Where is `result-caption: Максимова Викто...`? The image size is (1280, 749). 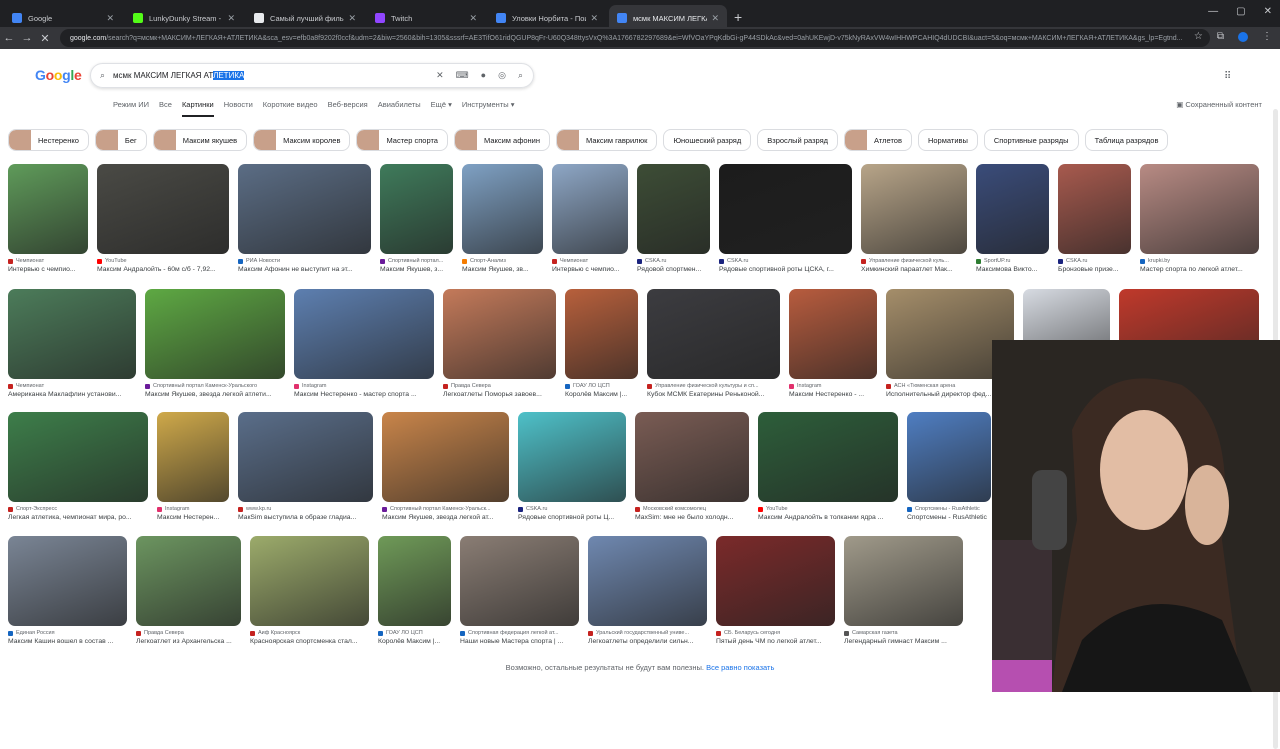
result-caption: Максимова Викто... is located at coordinates (1012, 269).